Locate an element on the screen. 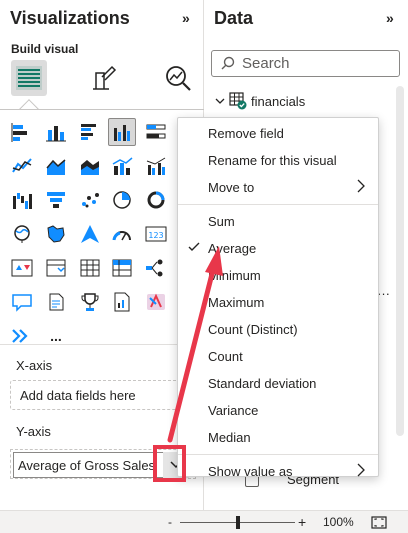  zoom-out-button: - is located at coordinates (170, 522).